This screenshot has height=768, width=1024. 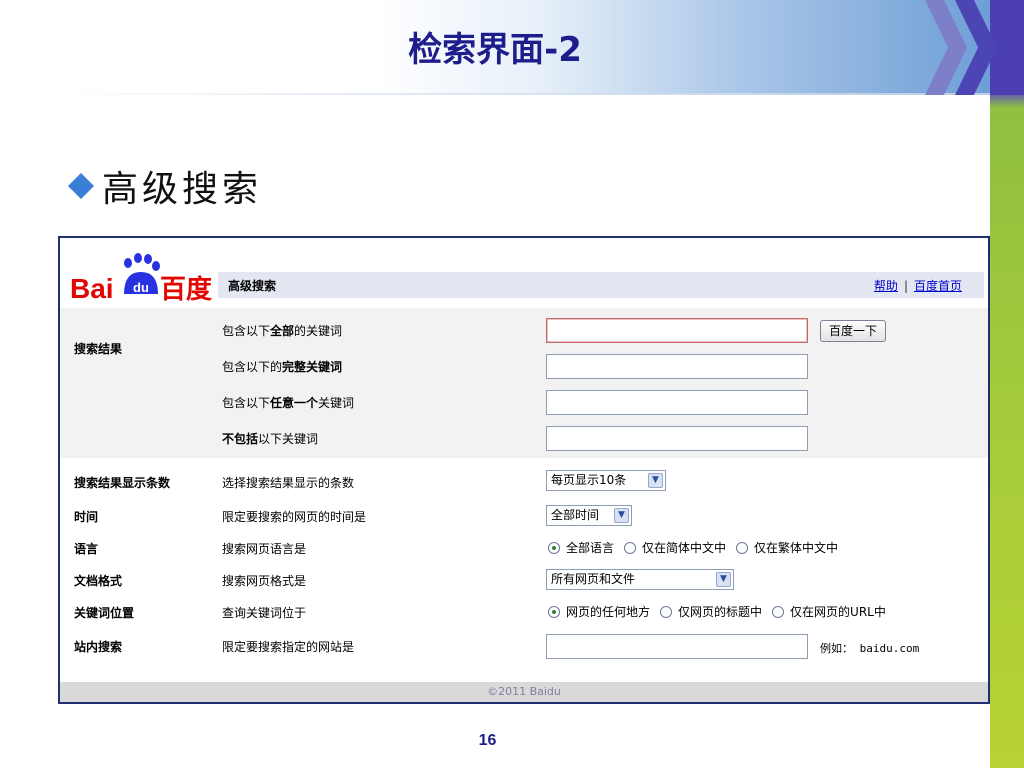 What do you see at coordinates (141, 287) in the screenshot?
I see `svg-text: du` at bounding box center [141, 287].